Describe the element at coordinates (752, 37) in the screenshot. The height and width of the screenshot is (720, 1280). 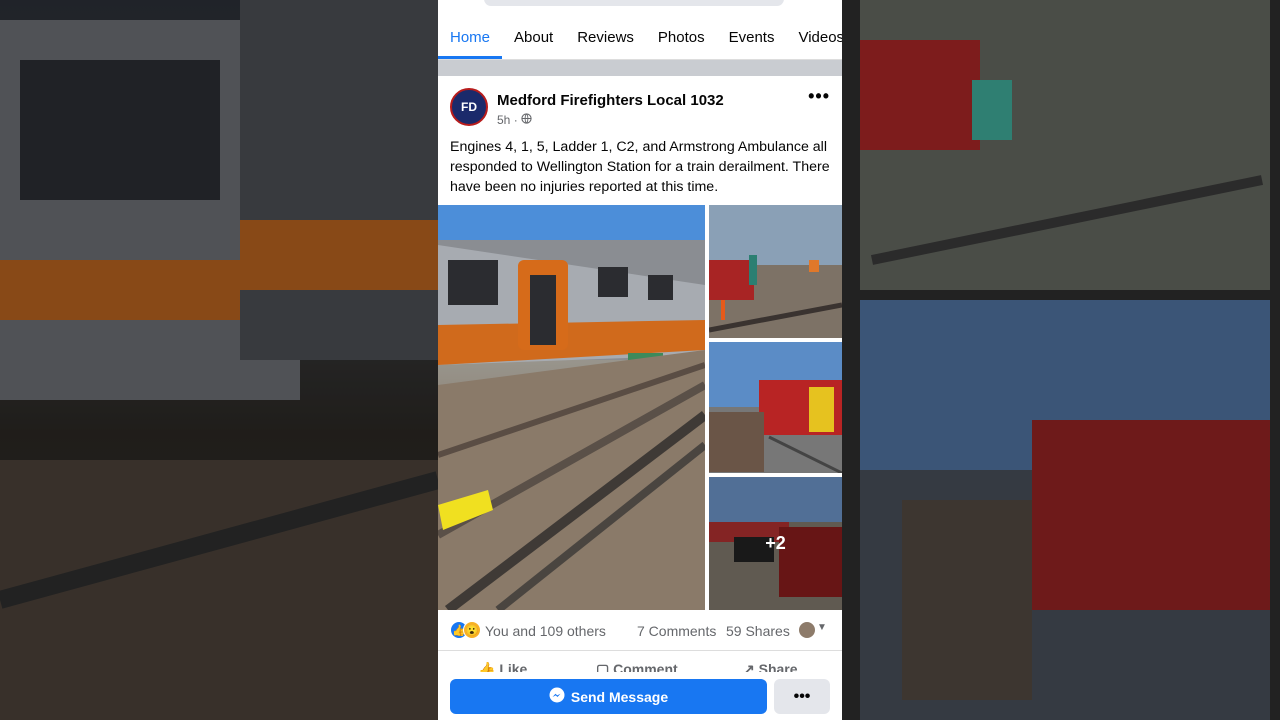
I see `tab-events: Events` at that location.